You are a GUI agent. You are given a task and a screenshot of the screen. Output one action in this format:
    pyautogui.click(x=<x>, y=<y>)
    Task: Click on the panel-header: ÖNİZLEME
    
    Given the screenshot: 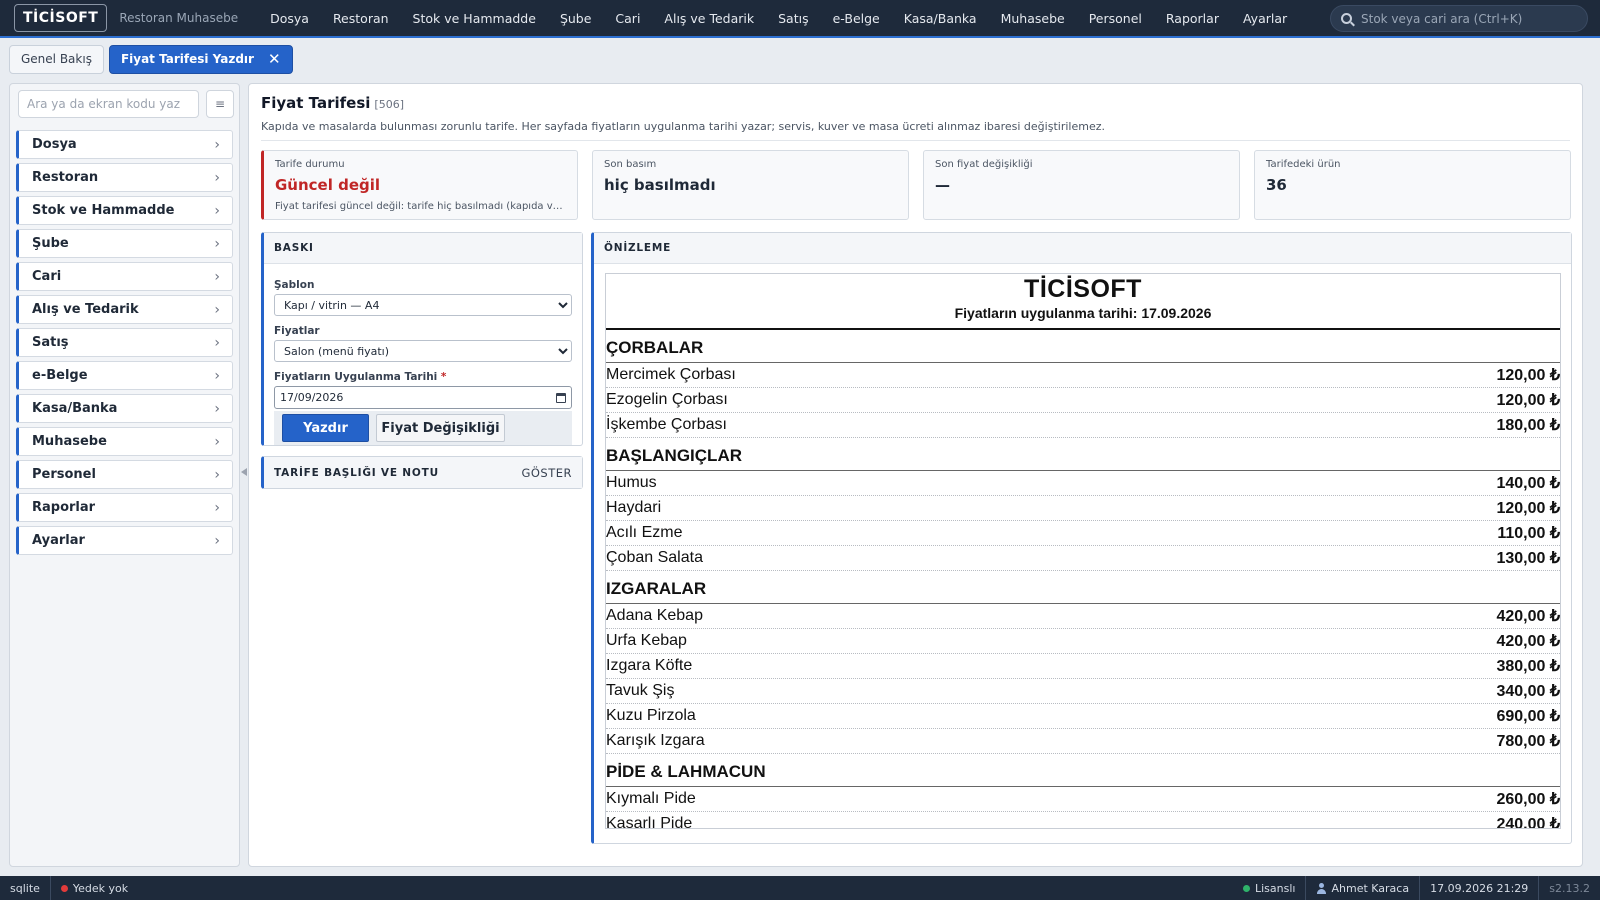 What is the action you would take?
    pyautogui.click(x=1082, y=248)
    